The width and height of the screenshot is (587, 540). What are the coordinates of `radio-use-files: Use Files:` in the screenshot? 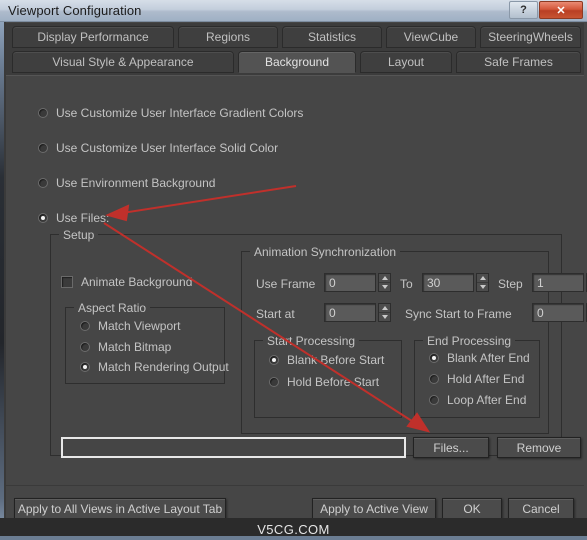 It's located at (73, 218).